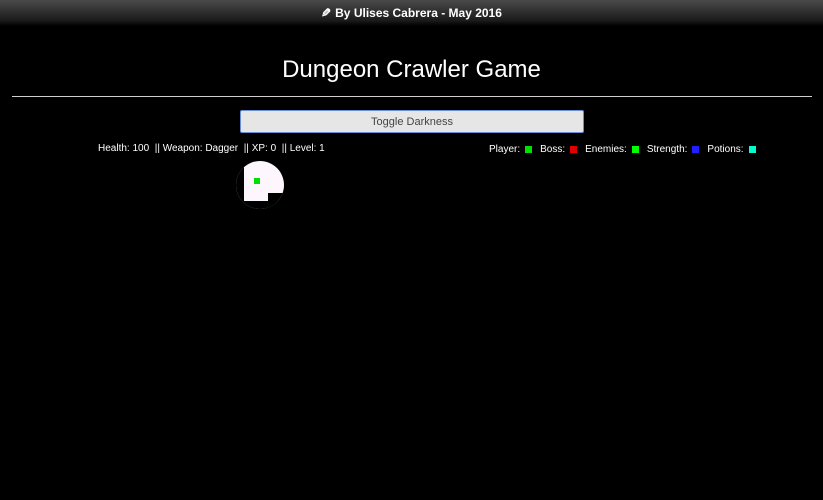 This screenshot has width=823, height=500. I want to click on dungeon-map-viewport, so click(260, 185).